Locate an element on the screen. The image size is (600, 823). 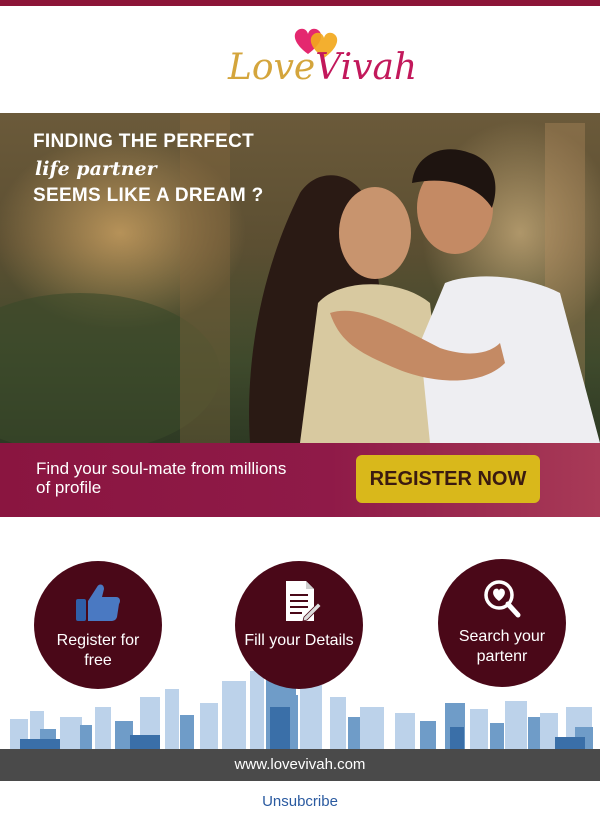
search-heart-icon is located at coordinates (502, 599).